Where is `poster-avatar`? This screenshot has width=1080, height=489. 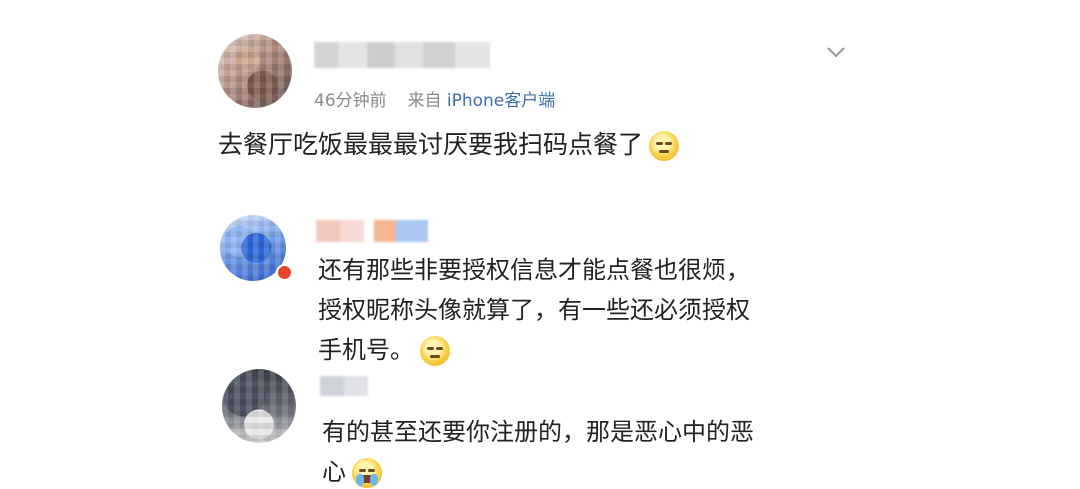 poster-avatar is located at coordinates (255, 71).